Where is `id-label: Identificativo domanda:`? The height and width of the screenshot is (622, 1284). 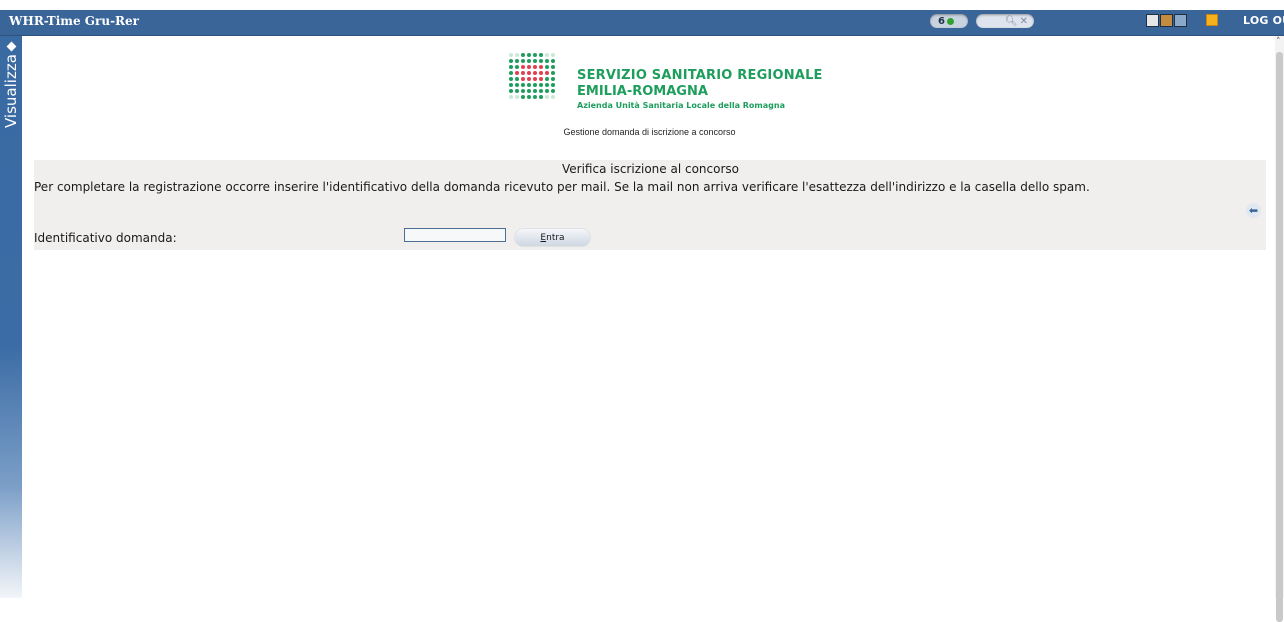
id-label: Identificativo domanda: is located at coordinates (105, 238).